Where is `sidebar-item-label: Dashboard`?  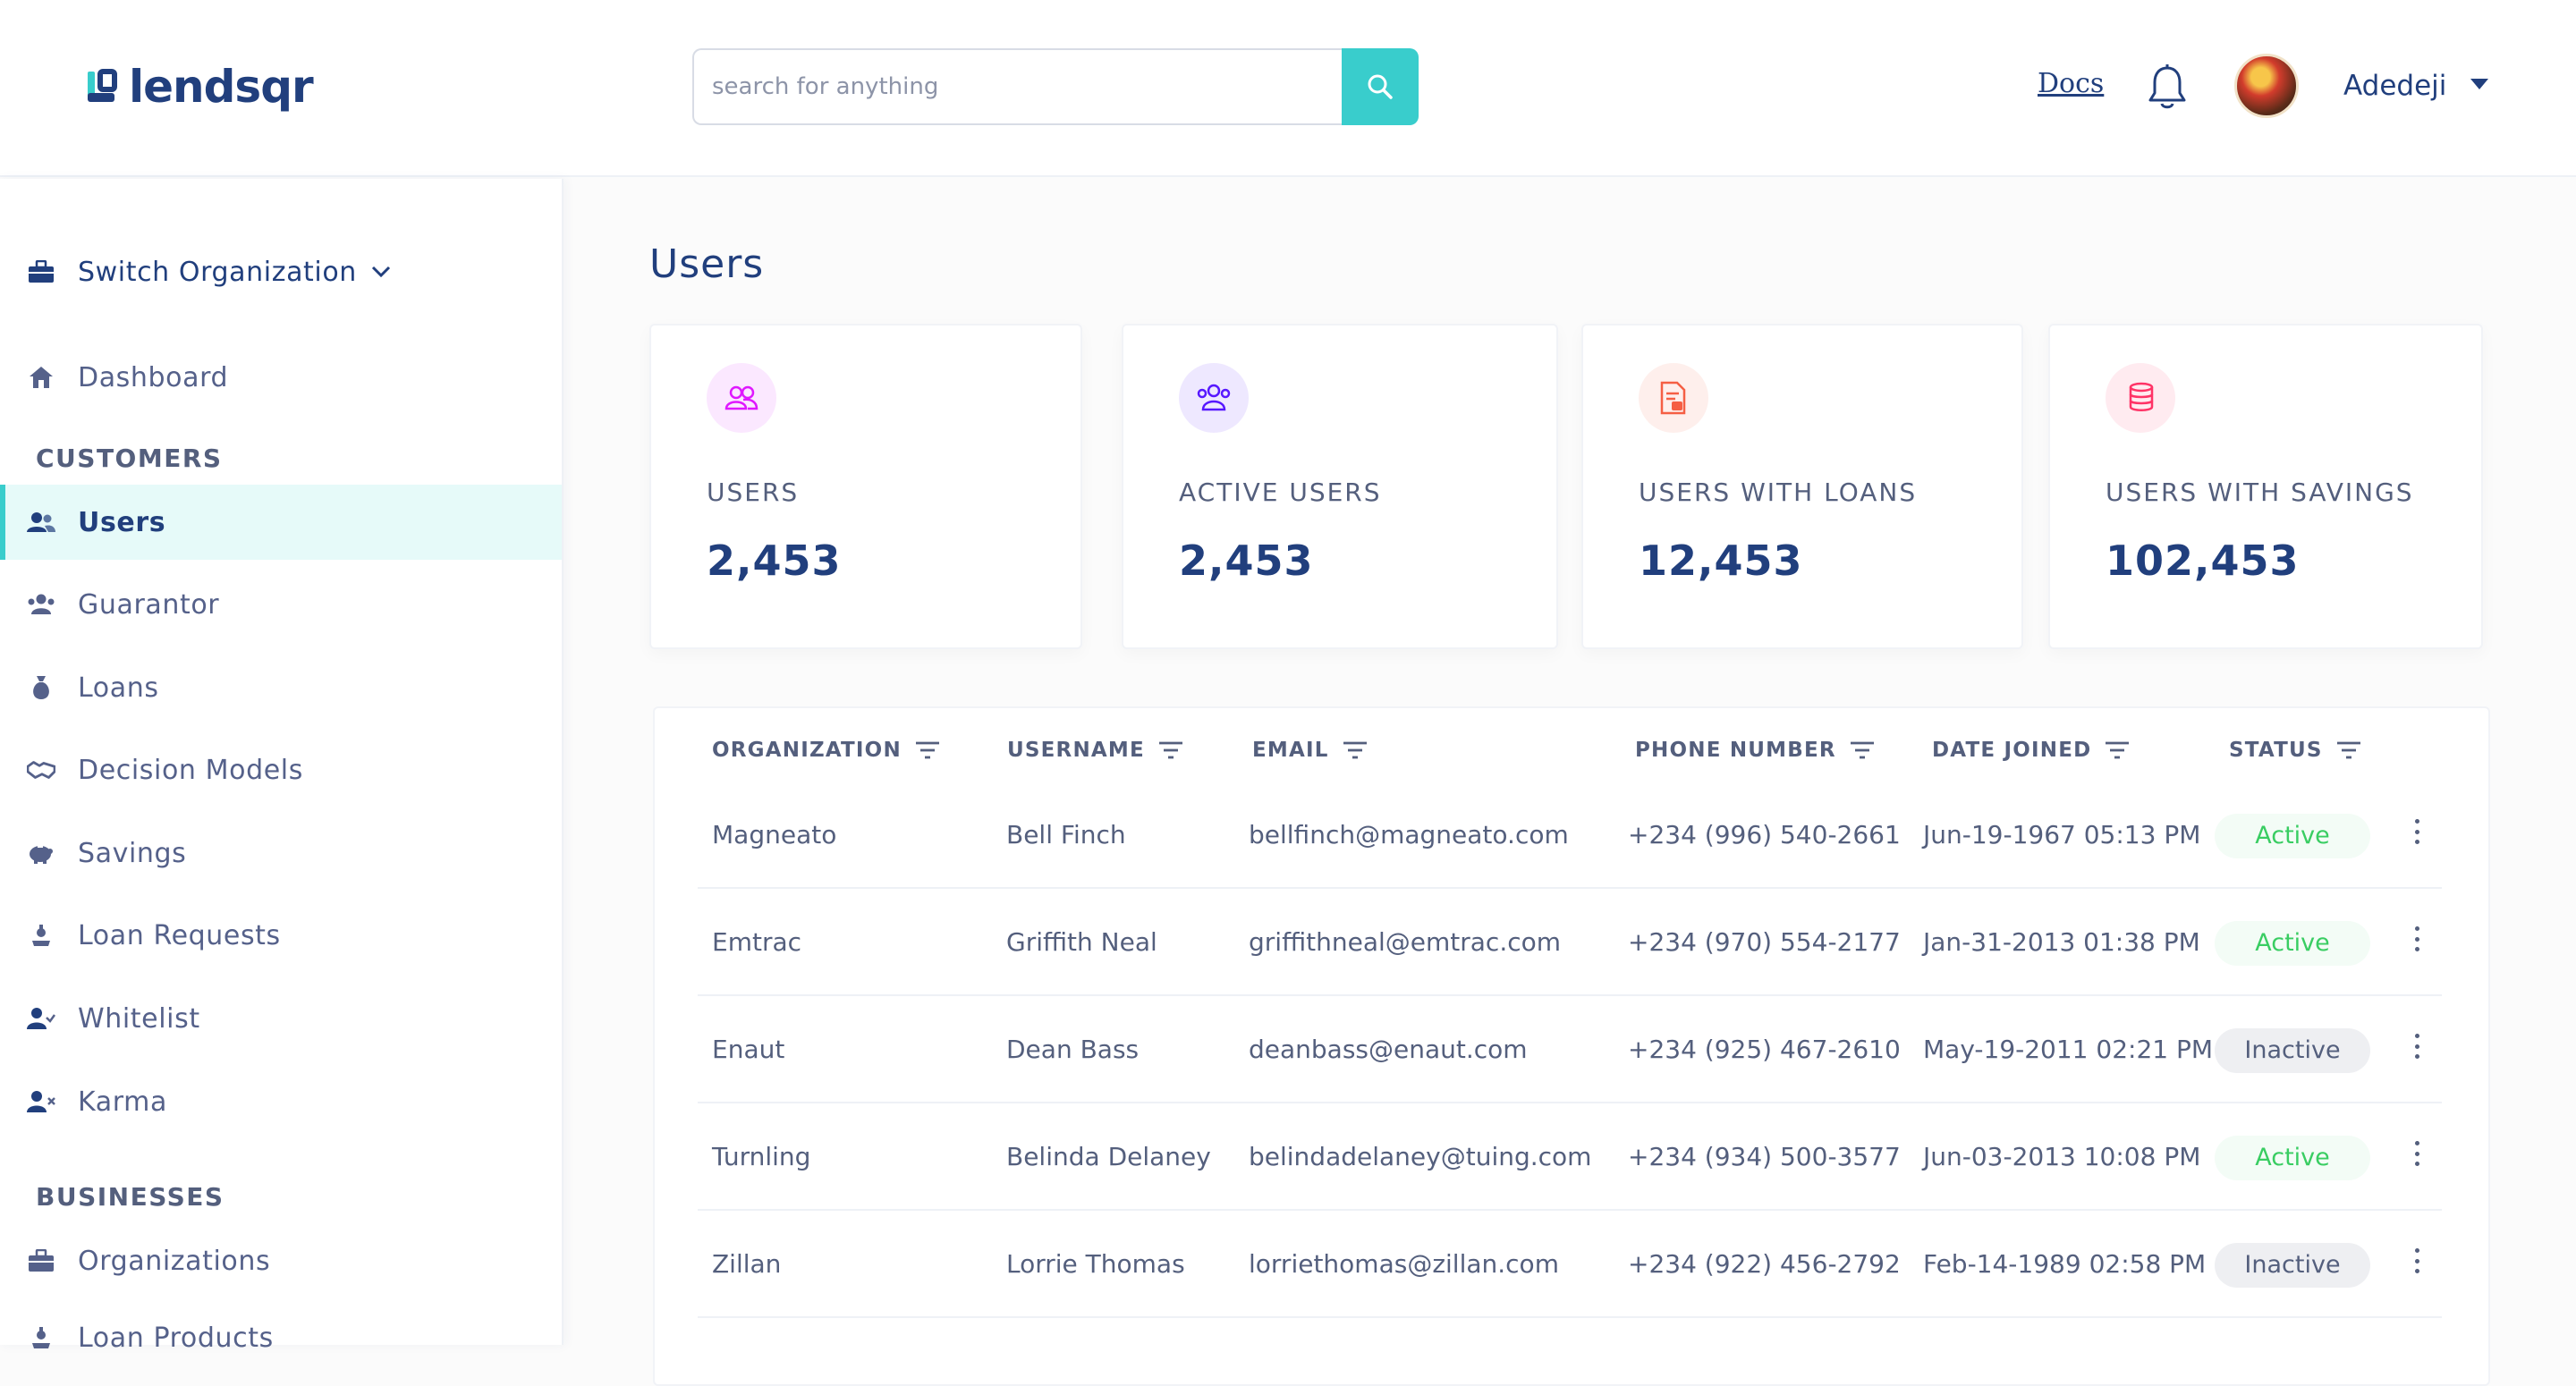 sidebar-item-label: Dashboard is located at coordinates (153, 377).